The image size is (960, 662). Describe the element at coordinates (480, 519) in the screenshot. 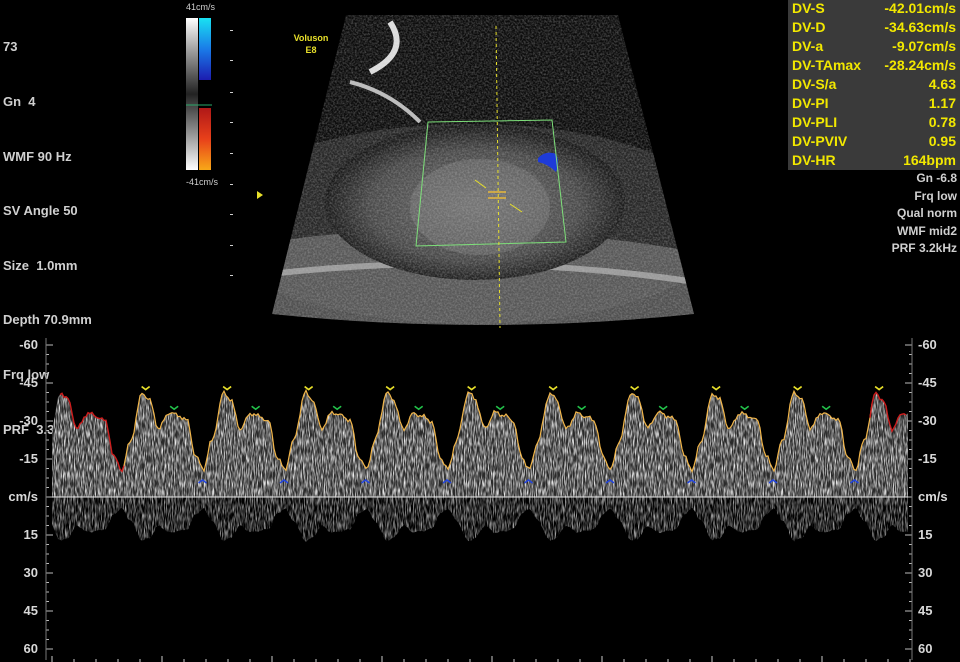

I see `spectrum-mirror-artifact` at that location.